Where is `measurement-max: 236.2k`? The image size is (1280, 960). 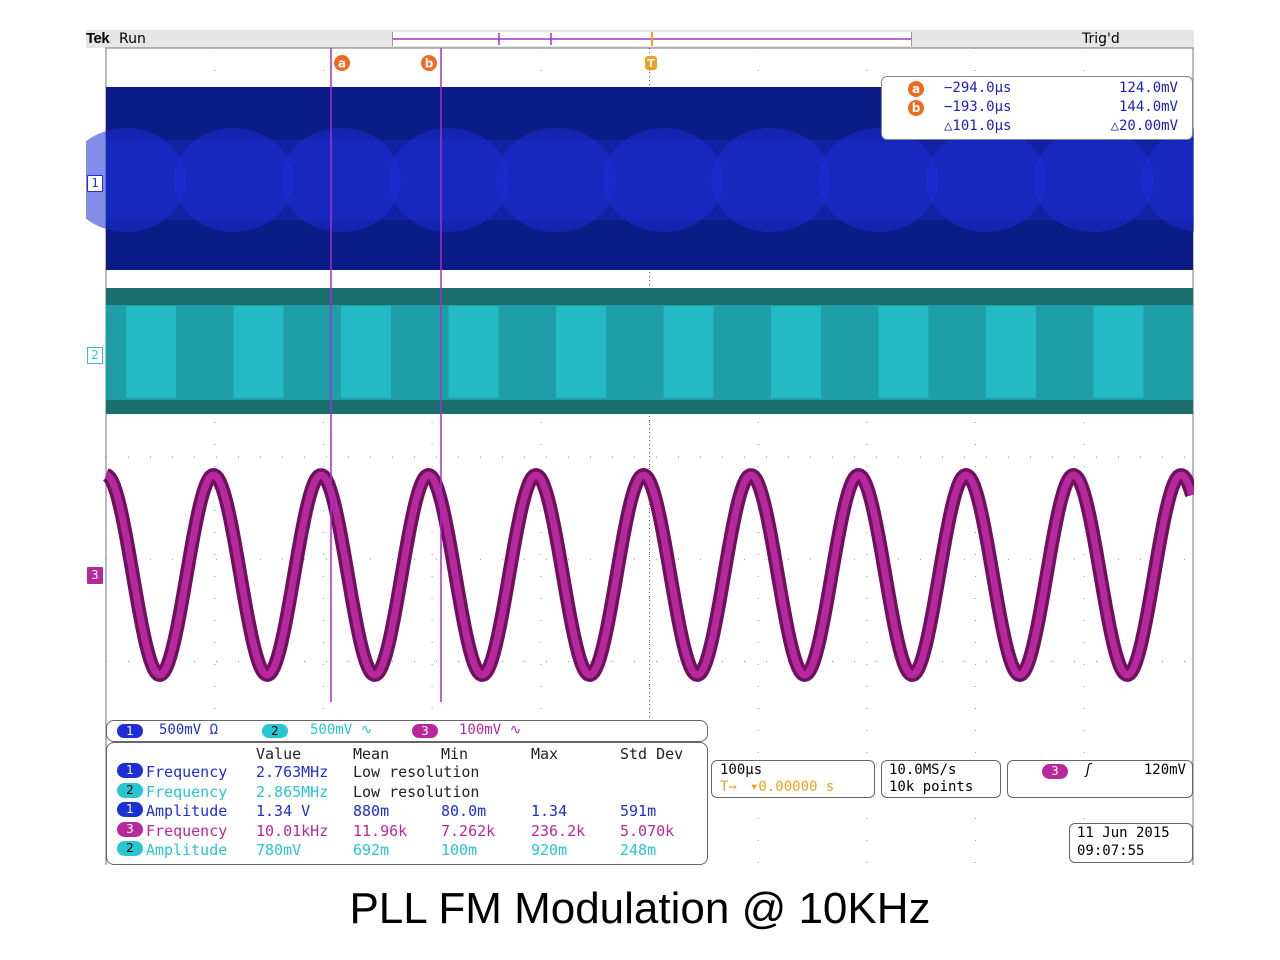 measurement-max: 236.2k is located at coordinates (558, 830).